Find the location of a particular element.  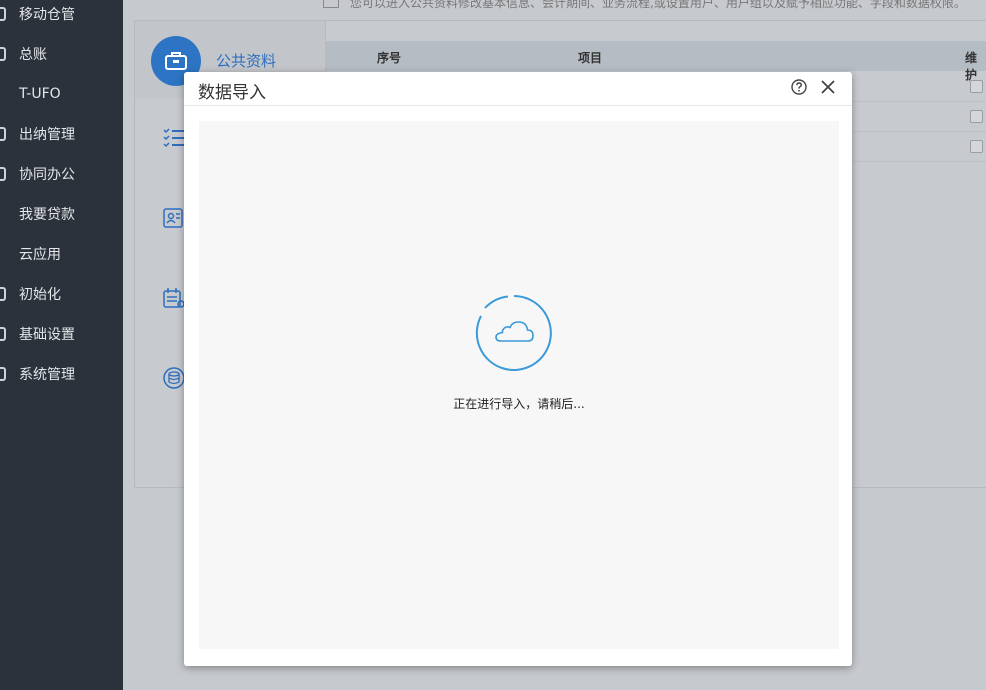

sidebar-item-loan: 我要贷款 is located at coordinates (61, 214).